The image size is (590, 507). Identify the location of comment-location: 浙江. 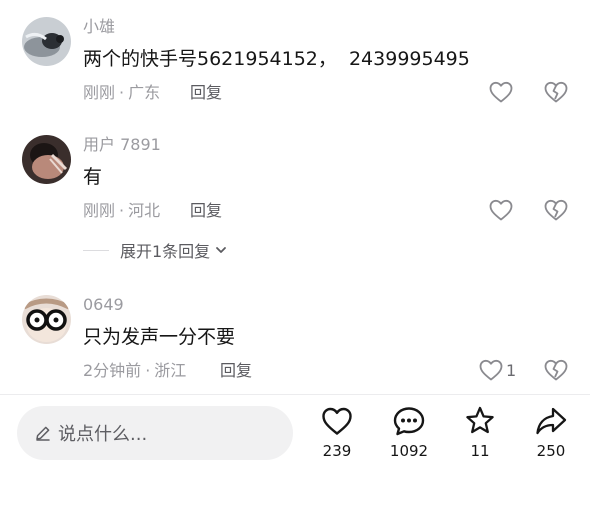
(170, 370).